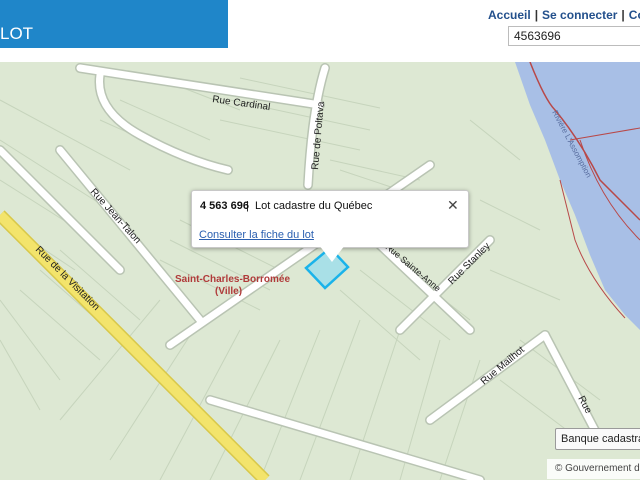  What do you see at coordinates (320, 31) in the screenshot?
I see `header-bar: LOT Accueil|Se connecter|Comm` at bounding box center [320, 31].